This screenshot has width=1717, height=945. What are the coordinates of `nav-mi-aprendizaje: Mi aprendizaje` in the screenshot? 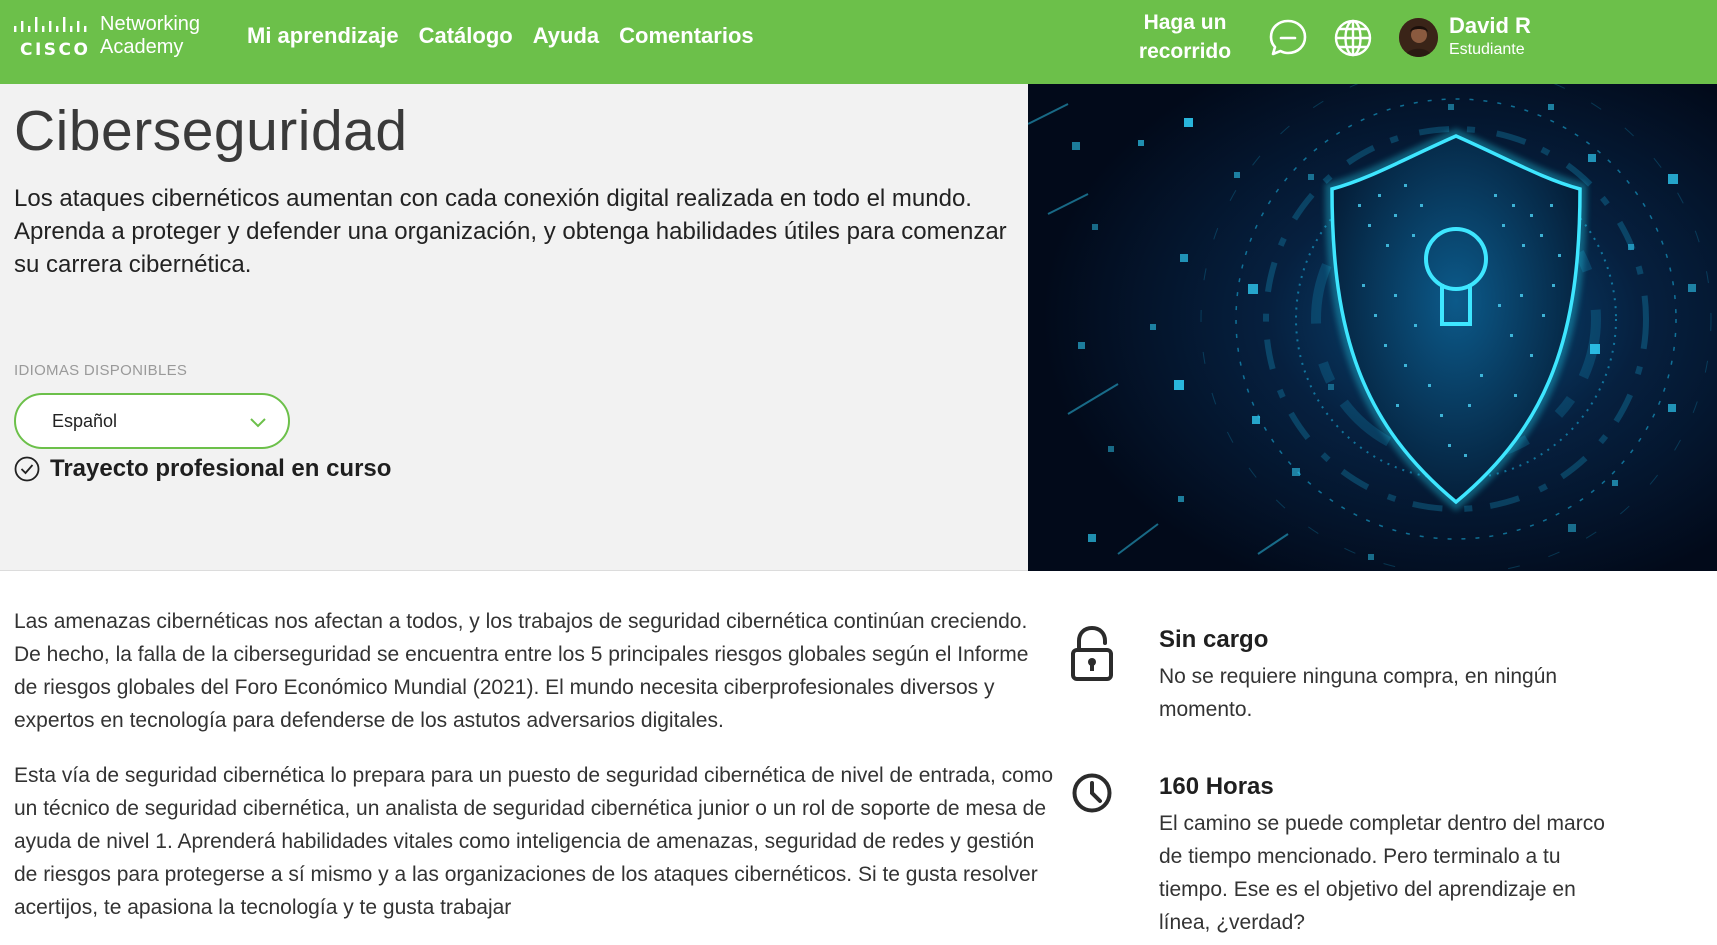 It's located at (323, 36).